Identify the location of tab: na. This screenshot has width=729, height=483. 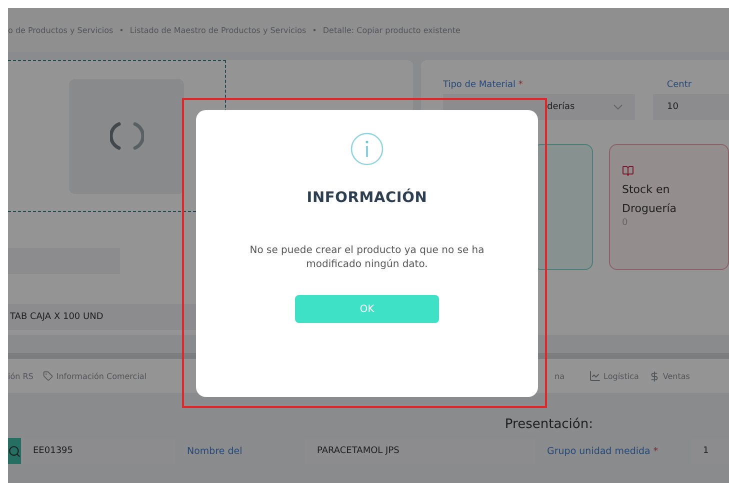
(564, 376).